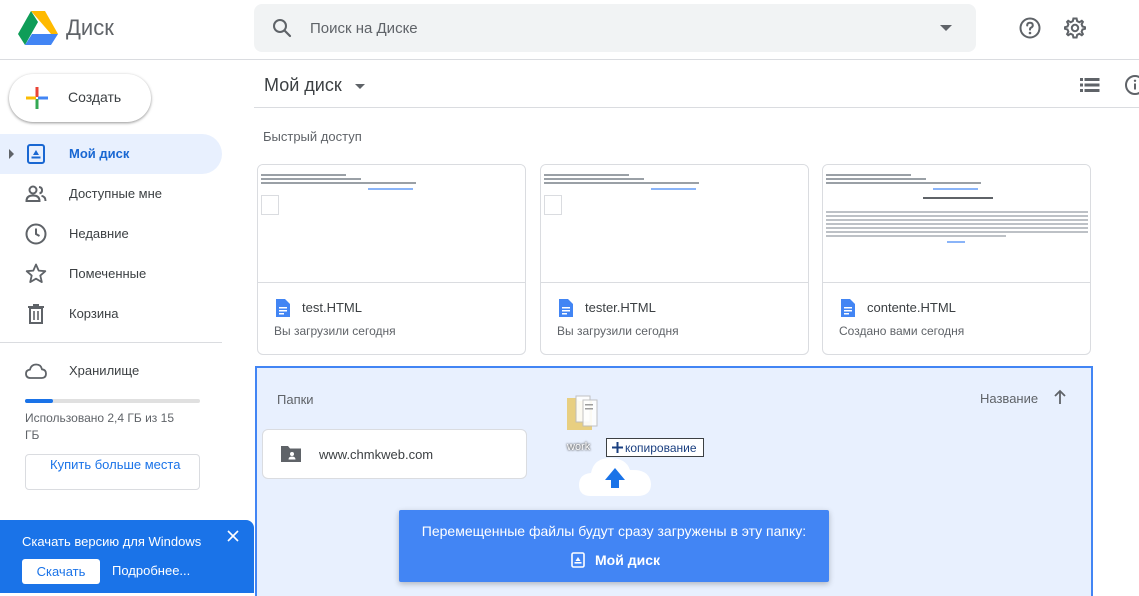 Image resolution: width=1139 pixels, height=596 pixels. What do you see at coordinates (104, 370) in the screenshot?
I see `sidebar-item-label: Хранилище` at bounding box center [104, 370].